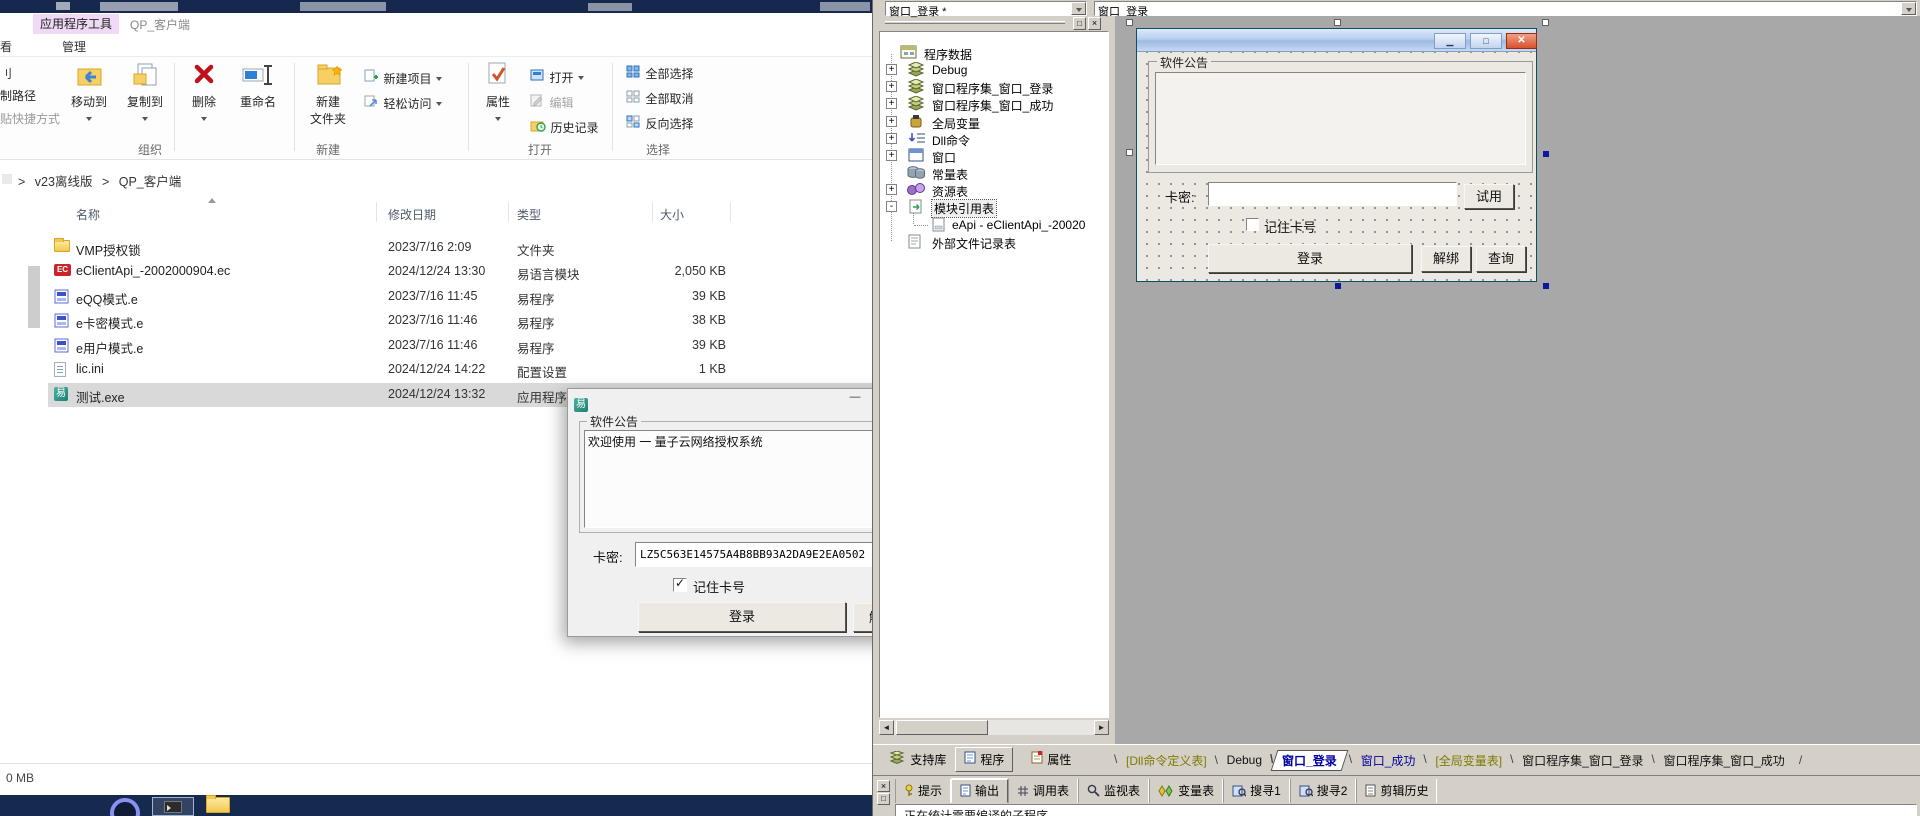 Image resolution: width=1920 pixels, height=816 pixels. What do you see at coordinates (6, 73) in the screenshot?
I see `cut-button-fragment: 刂` at bounding box center [6, 73].